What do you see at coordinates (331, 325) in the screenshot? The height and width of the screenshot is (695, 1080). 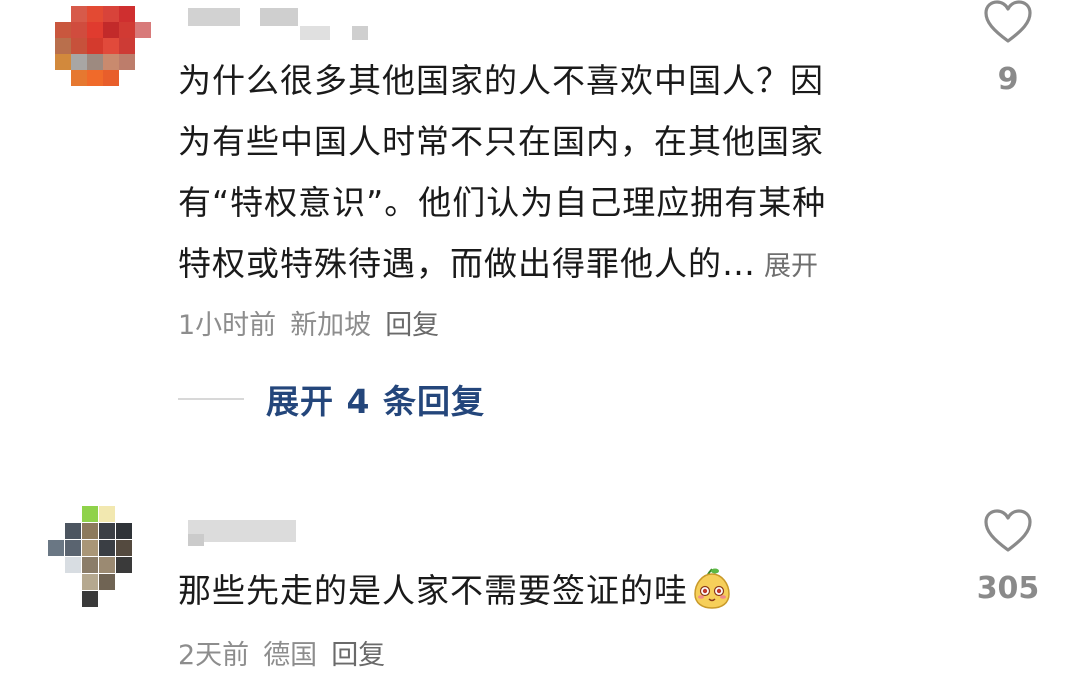 I see `comment-location: 新加坡` at bounding box center [331, 325].